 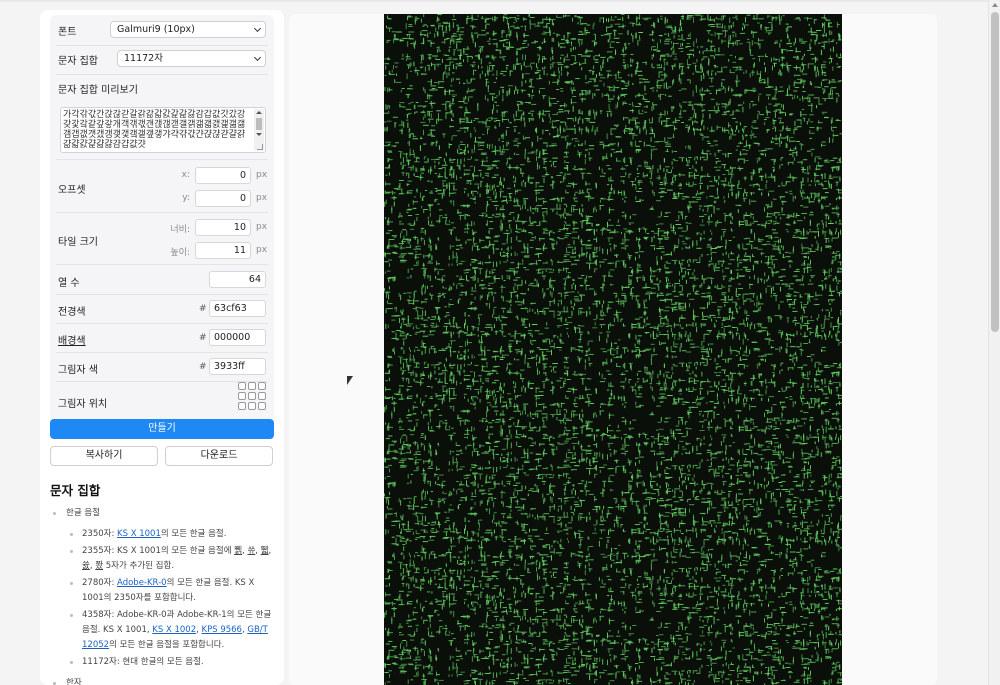 I want to click on shadow-pos-bottom-left, so click(x=242, y=406).